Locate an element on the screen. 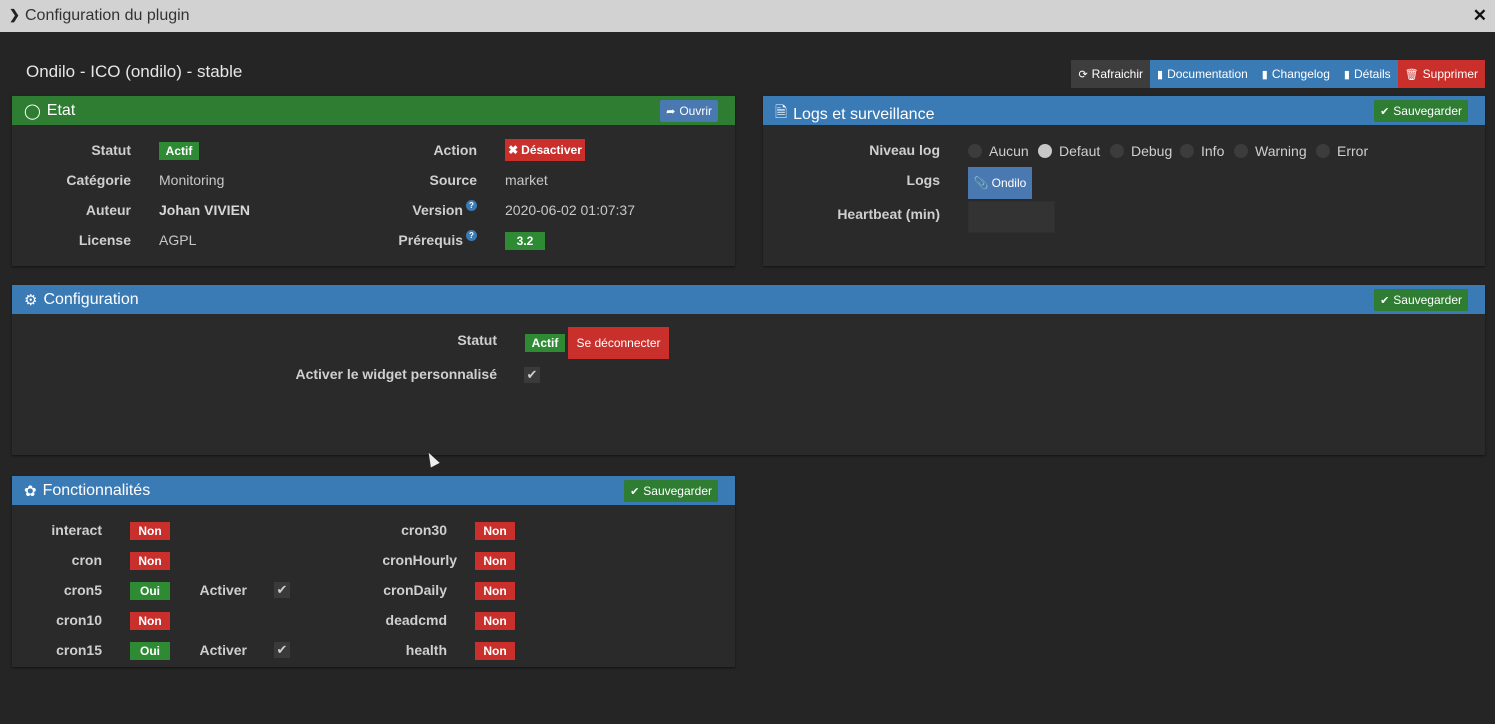 The height and width of the screenshot is (724, 1495). categorie-label: Catégorie is located at coordinates (98, 180).